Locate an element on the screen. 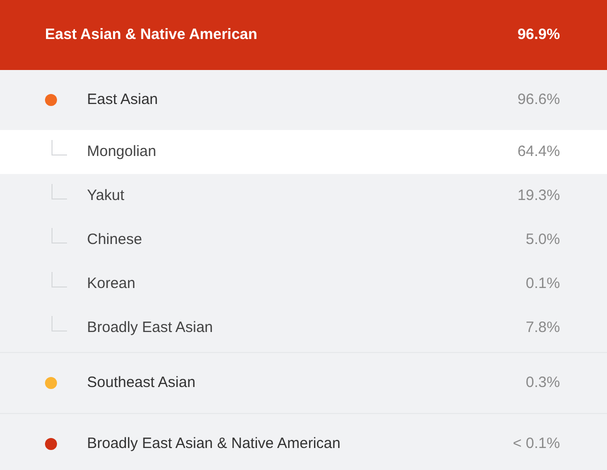  group-label: Broadly East Asian & Native American is located at coordinates (213, 444).